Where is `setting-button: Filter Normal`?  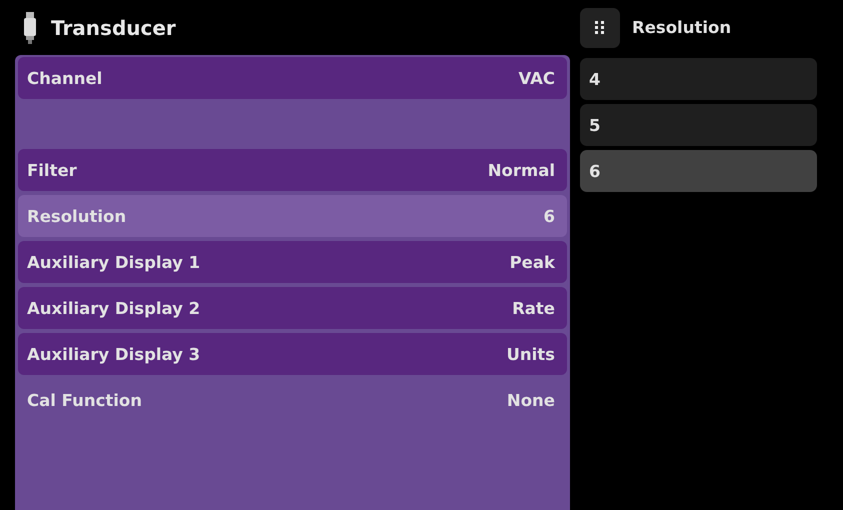
setting-button: Filter Normal is located at coordinates (292, 170).